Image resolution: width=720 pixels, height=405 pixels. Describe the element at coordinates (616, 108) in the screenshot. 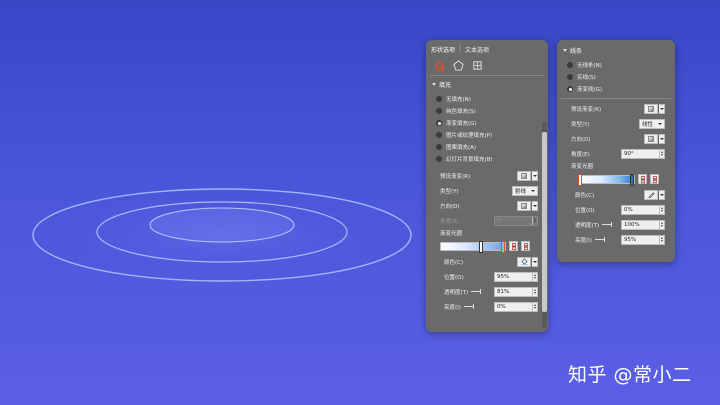

I see `preset-gradient-row: 预设渐变(R)` at that location.